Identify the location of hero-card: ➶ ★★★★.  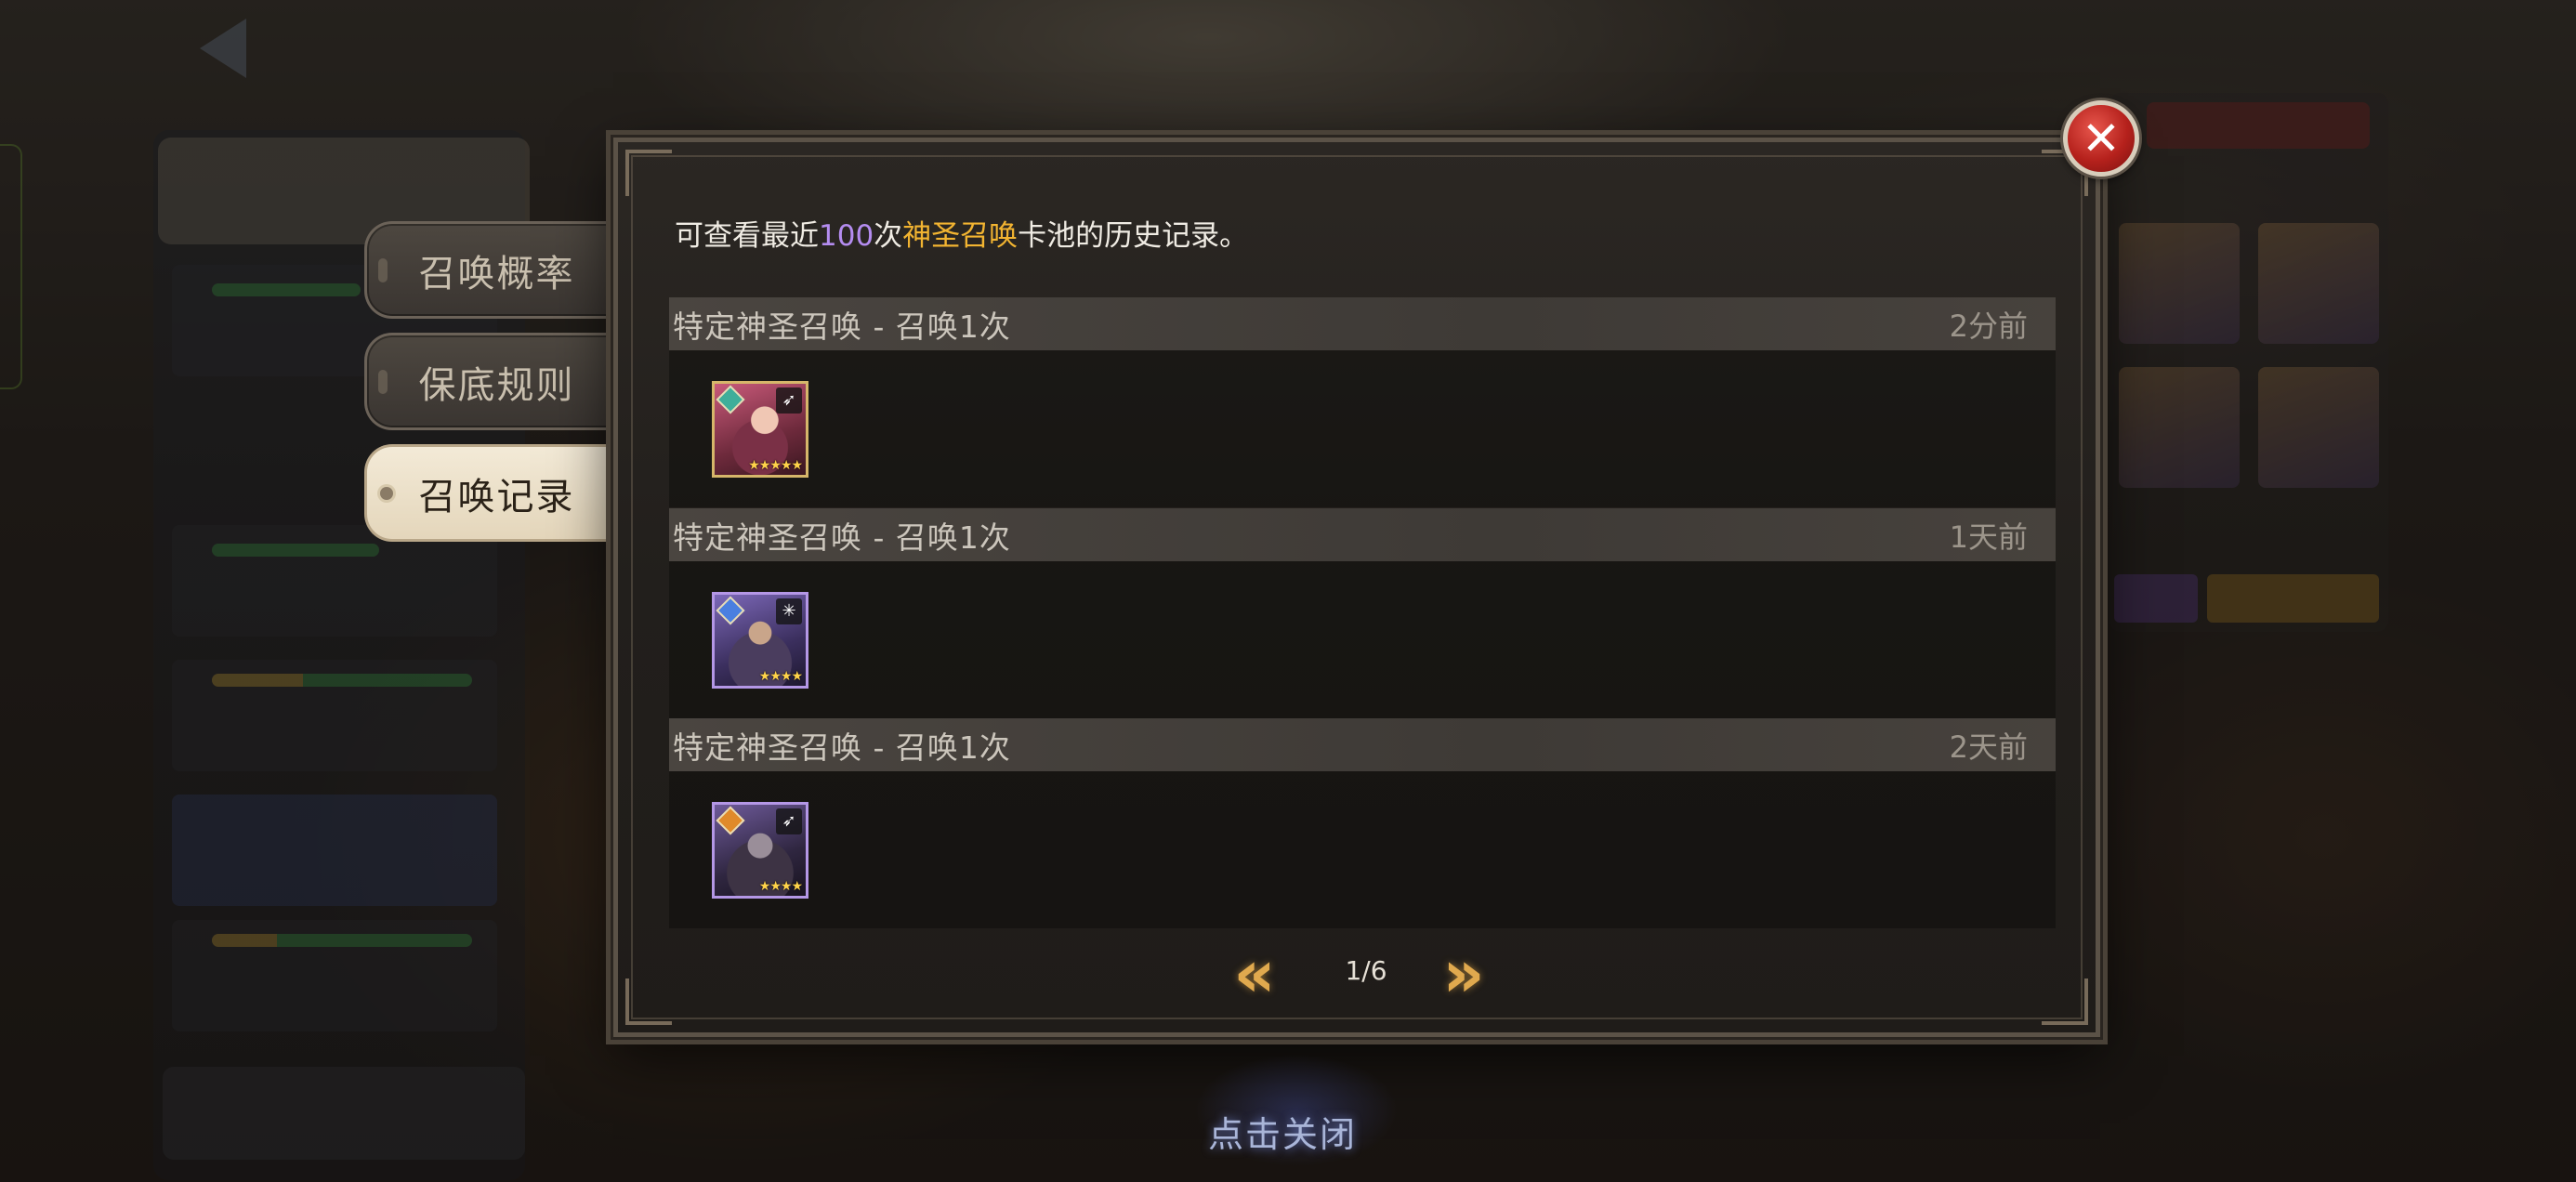
(760, 850).